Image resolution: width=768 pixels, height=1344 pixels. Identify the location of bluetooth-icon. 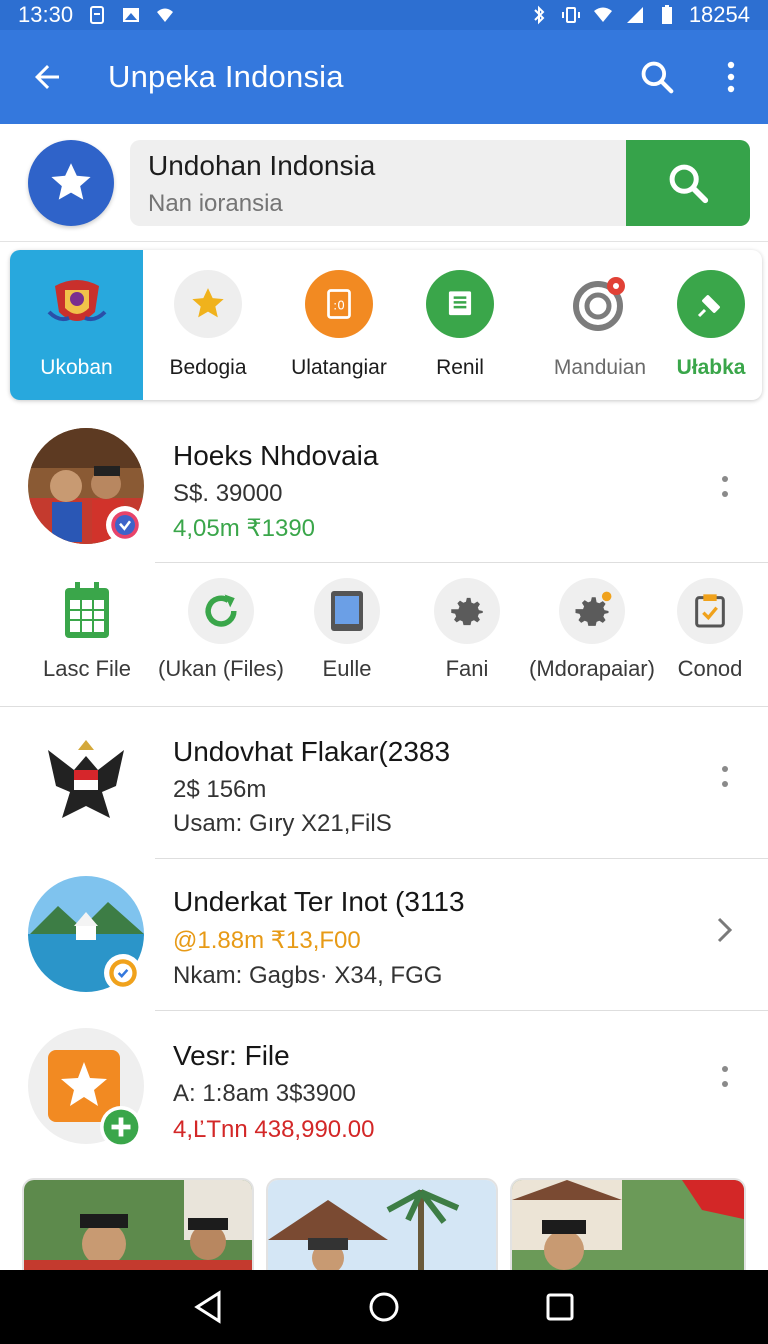
(539, 15).